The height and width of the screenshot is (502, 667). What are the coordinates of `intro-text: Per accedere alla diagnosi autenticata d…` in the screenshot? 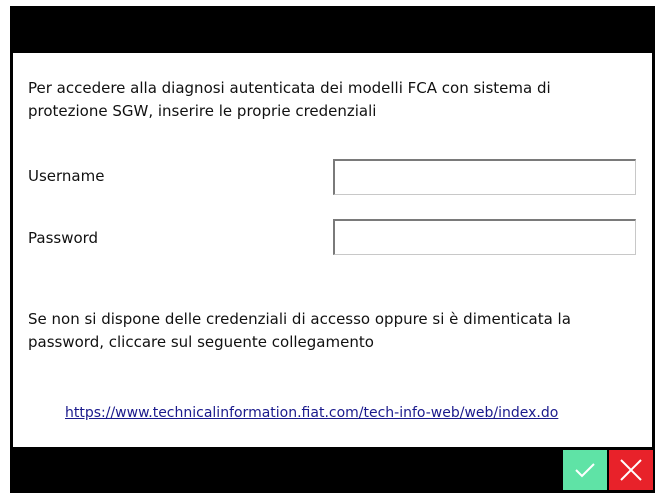 It's located at (289, 99).